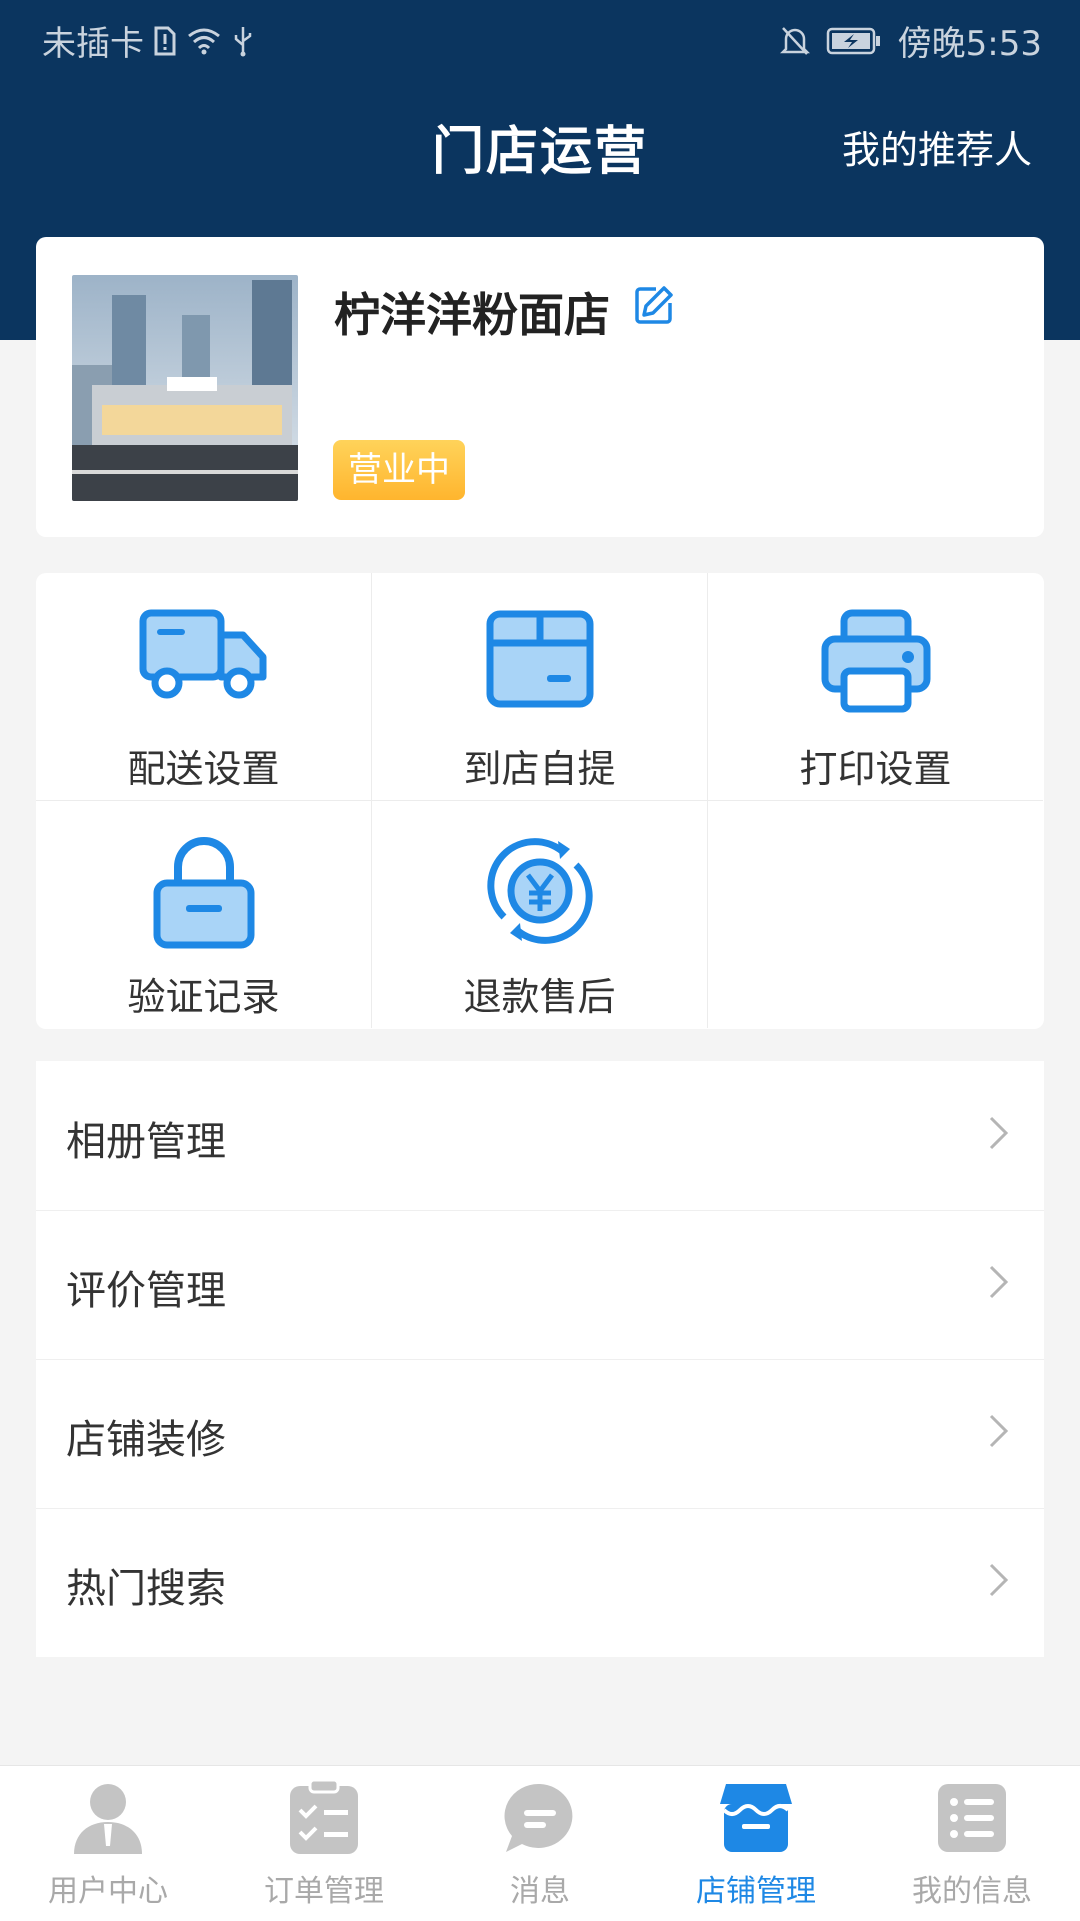  I want to click on review-management-label: 评价管理, so click(146, 1291).